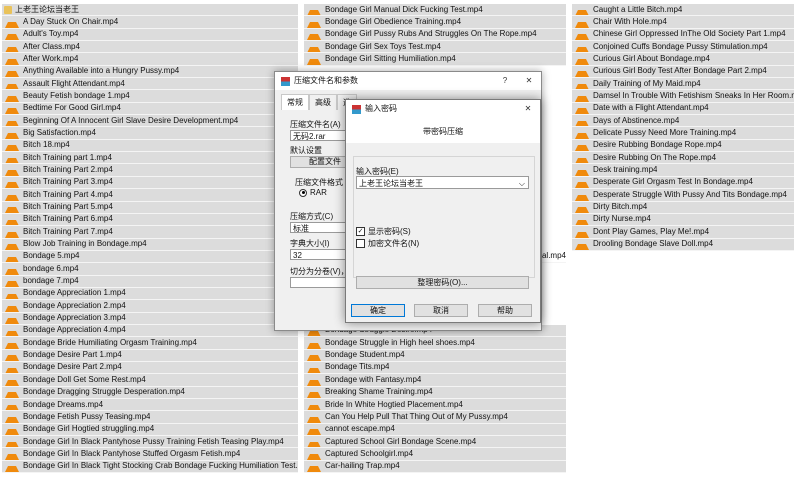  Describe the element at coordinates (150, 417) in the screenshot. I see `file-item: Bondage Fetish Pussy Teasing.mp4` at that location.